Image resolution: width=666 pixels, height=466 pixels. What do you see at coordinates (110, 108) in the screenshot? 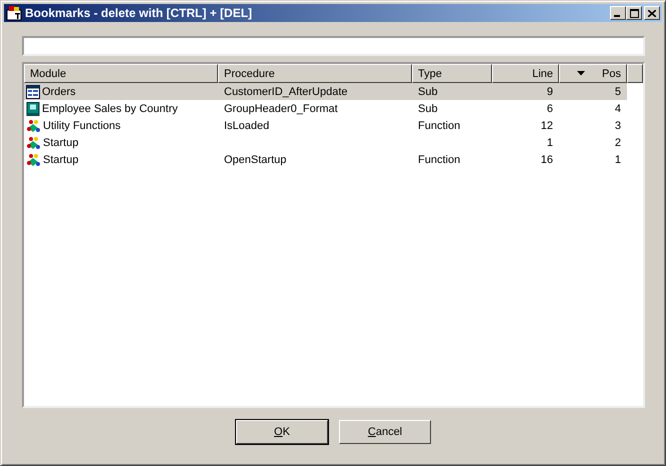
I see `table-cell: Employee Sales by Country` at bounding box center [110, 108].